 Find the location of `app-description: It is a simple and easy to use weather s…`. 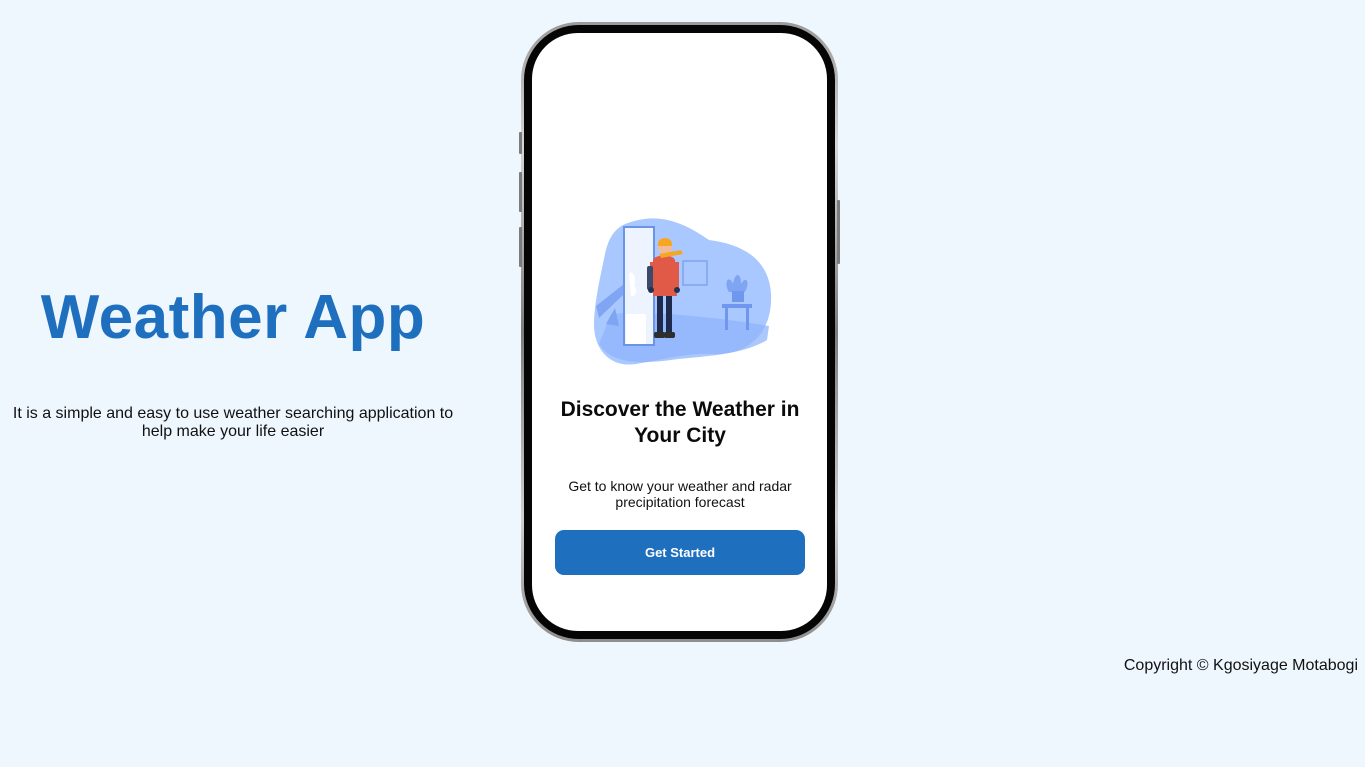

app-description: It is a simple and easy to use weather s… is located at coordinates (233, 422).